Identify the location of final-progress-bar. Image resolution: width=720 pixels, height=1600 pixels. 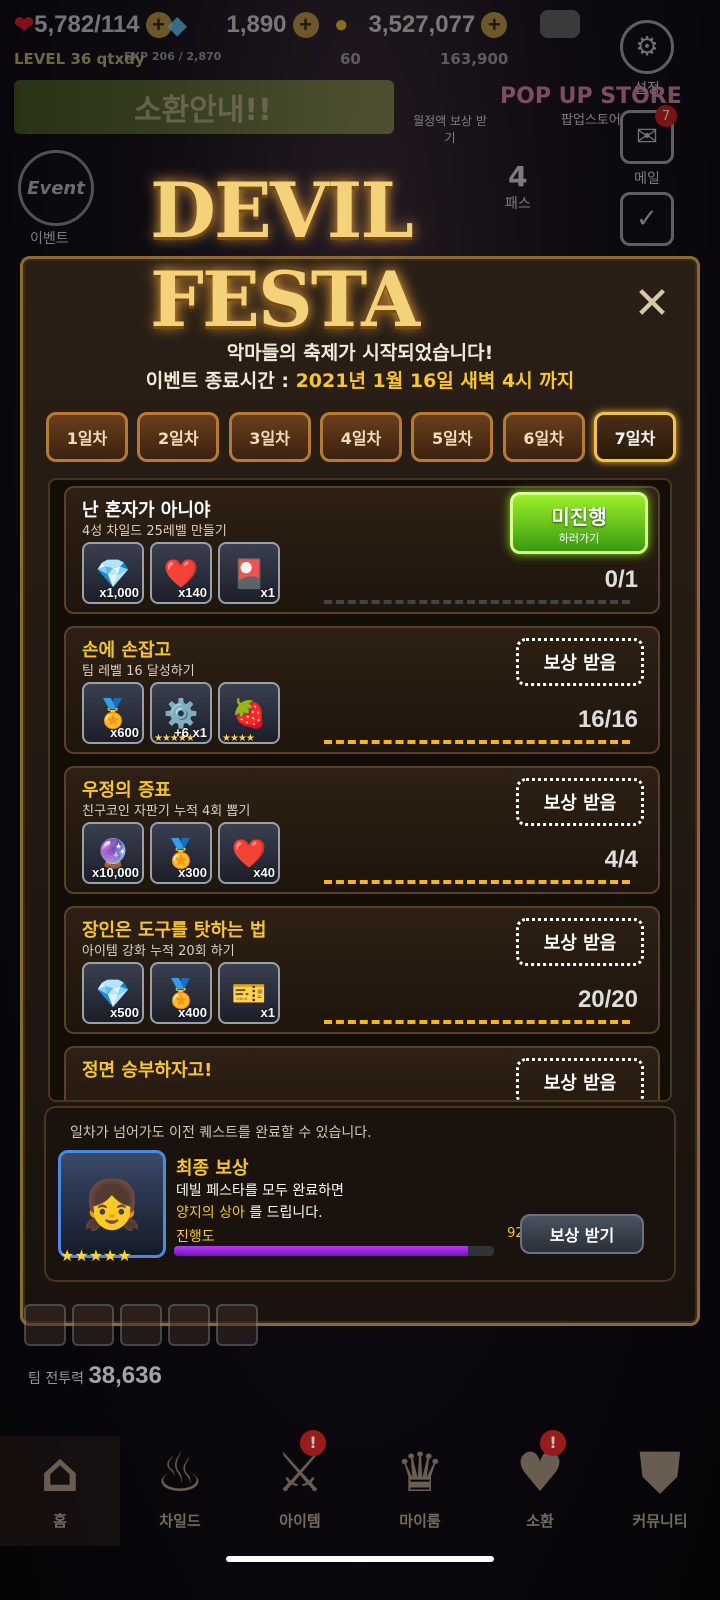
(334, 1251).